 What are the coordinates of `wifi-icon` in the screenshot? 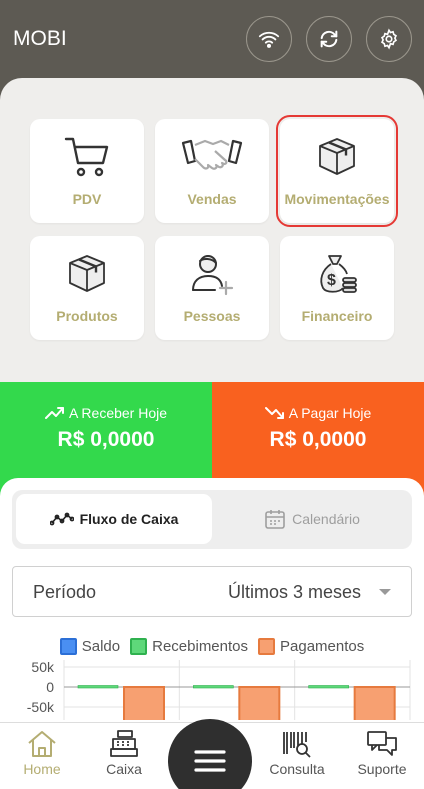 It's located at (269, 39).